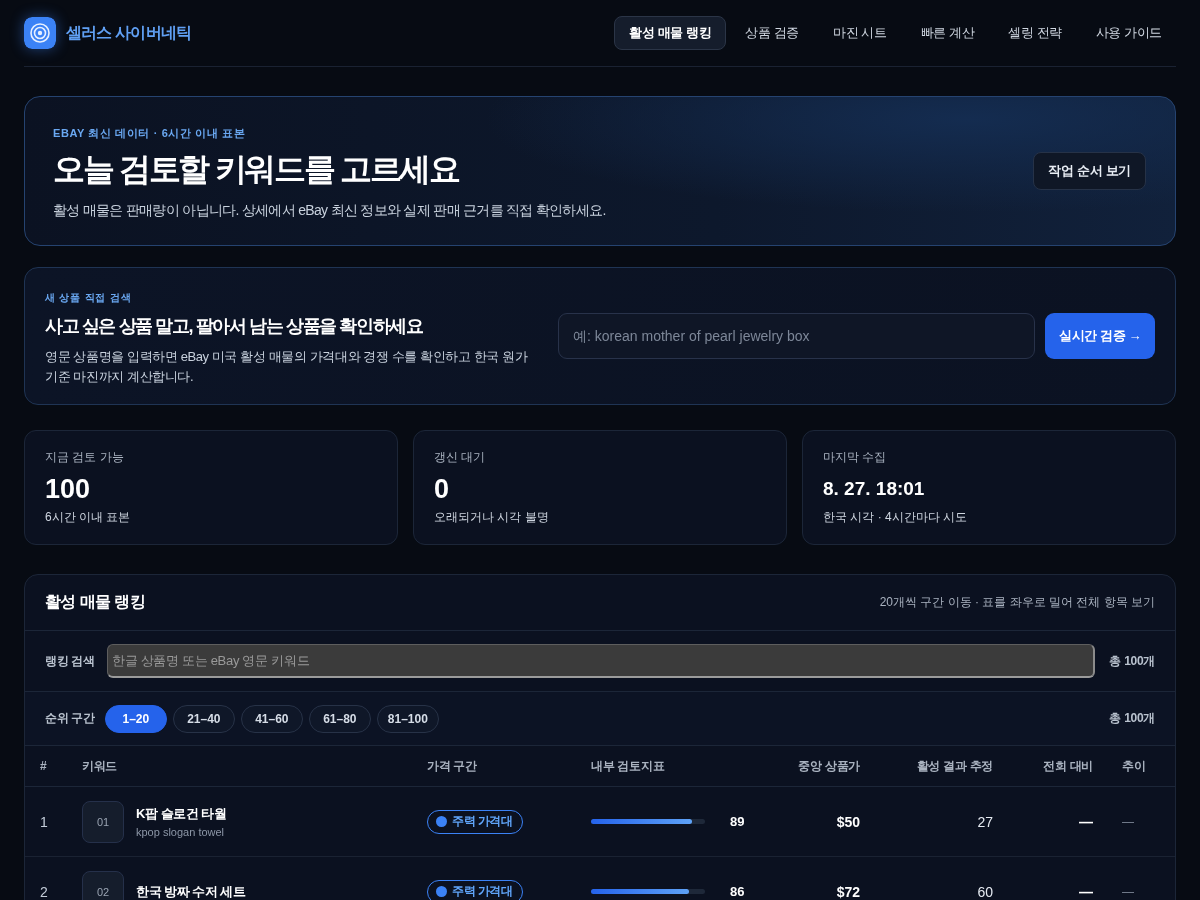 This screenshot has width=1200, height=900. What do you see at coordinates (150, 133) in the screenshot?
I see `hero-eyebrow: EBAY 최신 데이터 · 6시간 이내 표본` at bounding box center [150, 133].